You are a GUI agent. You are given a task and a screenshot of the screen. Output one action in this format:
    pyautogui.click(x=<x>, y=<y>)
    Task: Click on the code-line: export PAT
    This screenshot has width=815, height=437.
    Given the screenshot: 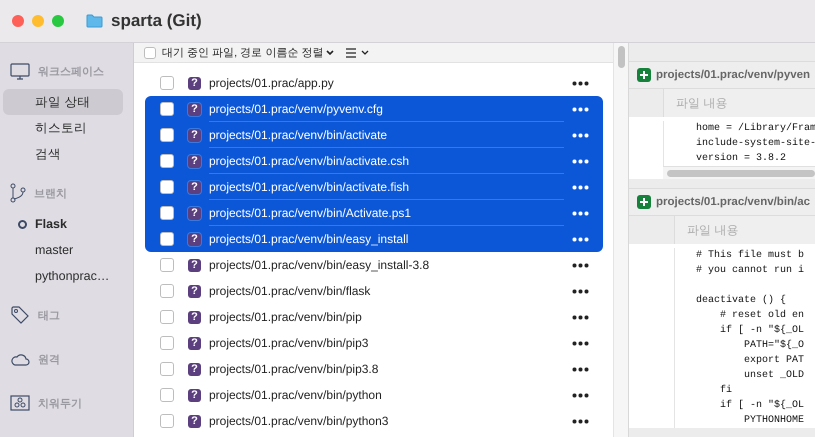 What is the action you would take?
    pyautogui.click(x=773, y=361)
    